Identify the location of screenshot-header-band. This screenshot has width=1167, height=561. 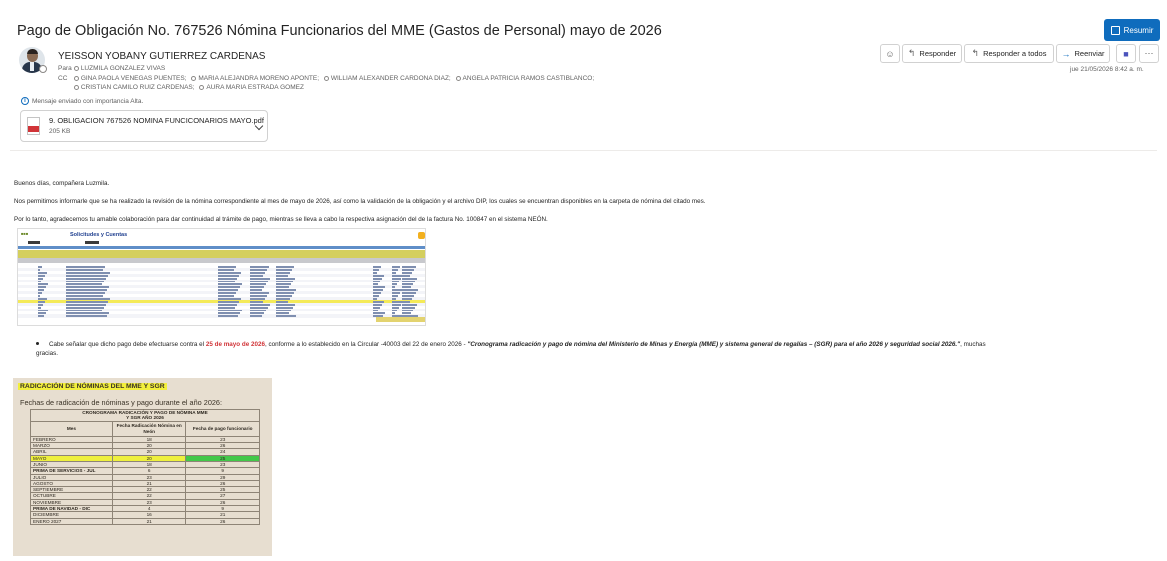
(221, 254).